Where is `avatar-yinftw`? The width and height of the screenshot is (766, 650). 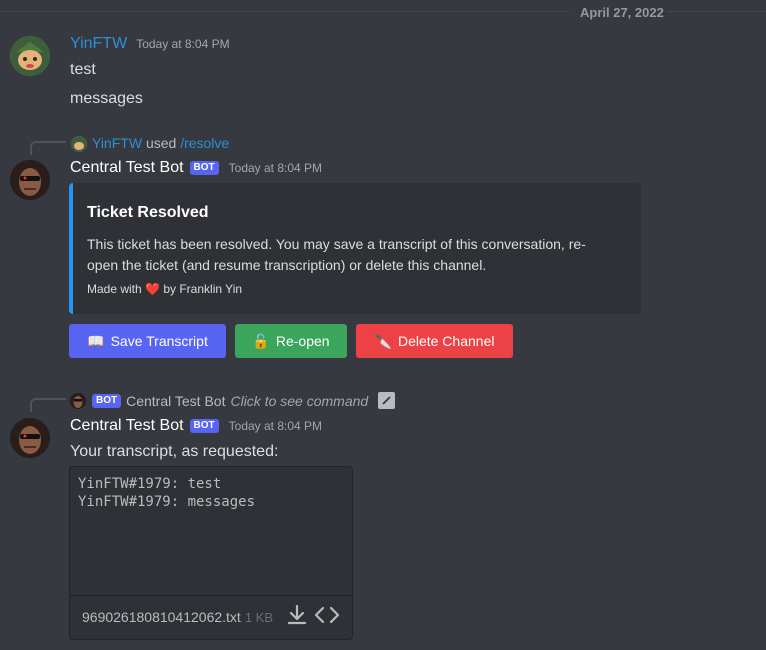
avatar-yinftw is located at coordinates (30, 56).